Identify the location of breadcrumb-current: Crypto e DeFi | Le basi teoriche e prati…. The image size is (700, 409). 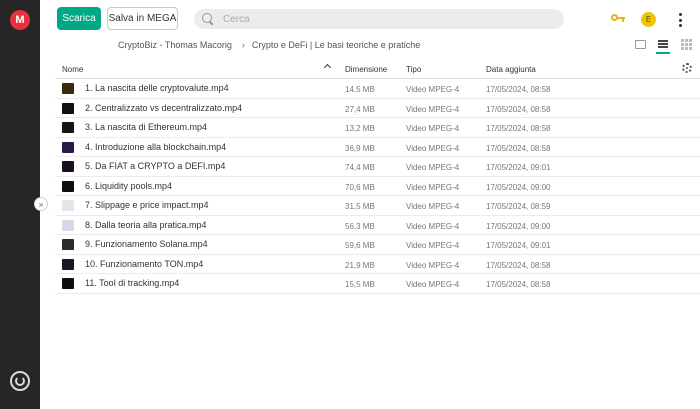
(336, 45).